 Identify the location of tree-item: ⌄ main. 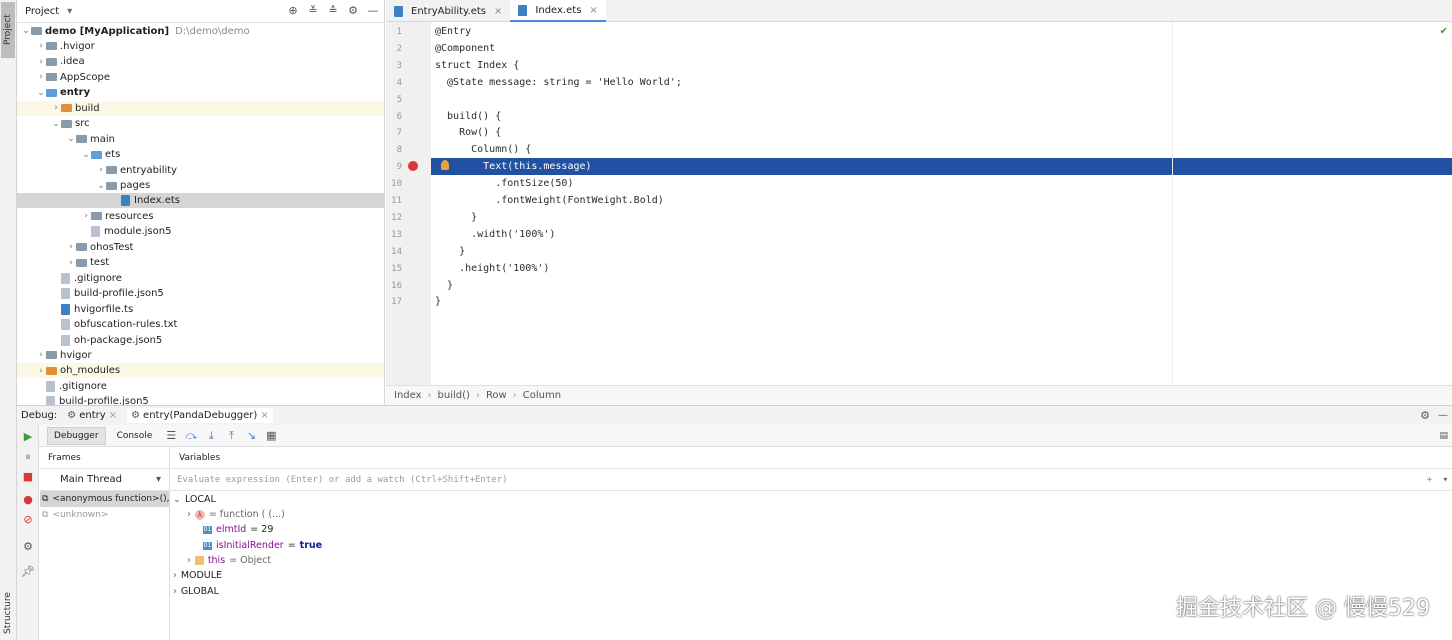
(200, 139).